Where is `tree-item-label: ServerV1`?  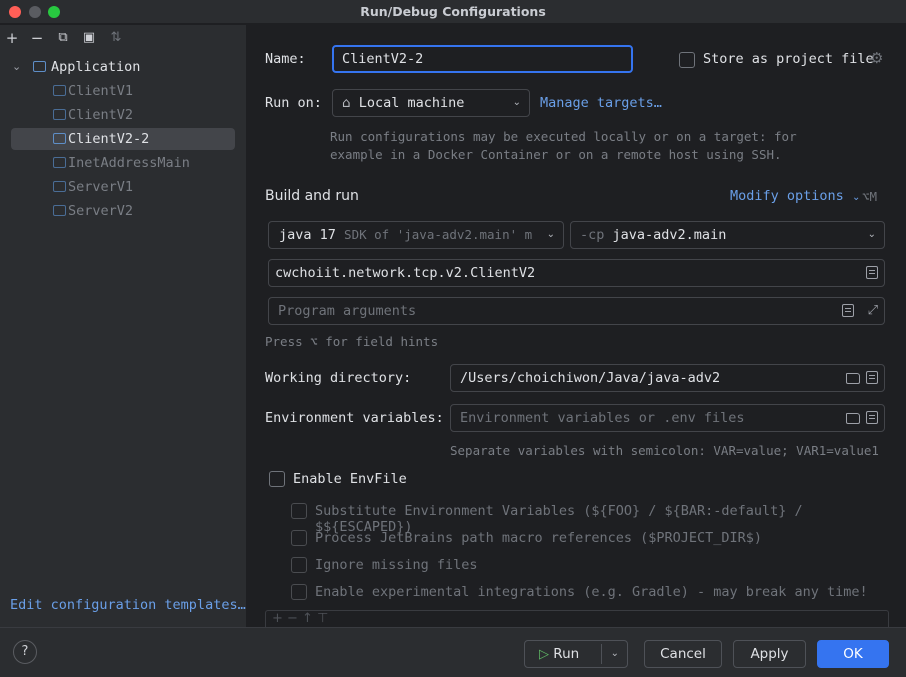
tree-item-label: ServerV1 is located at coordinates (101, 187).